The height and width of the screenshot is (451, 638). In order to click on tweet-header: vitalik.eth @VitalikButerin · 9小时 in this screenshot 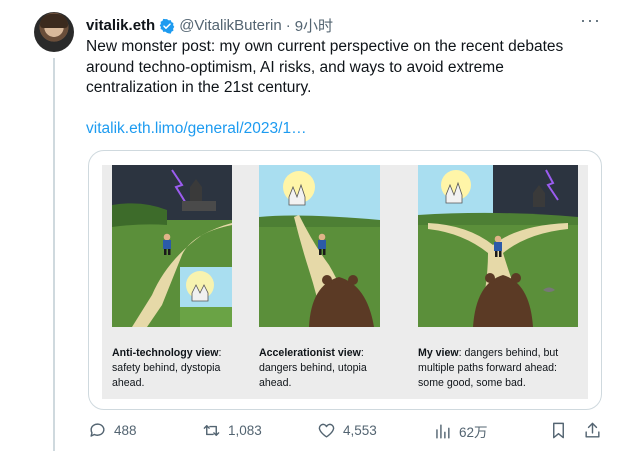, I will do `click(209, 25)`.